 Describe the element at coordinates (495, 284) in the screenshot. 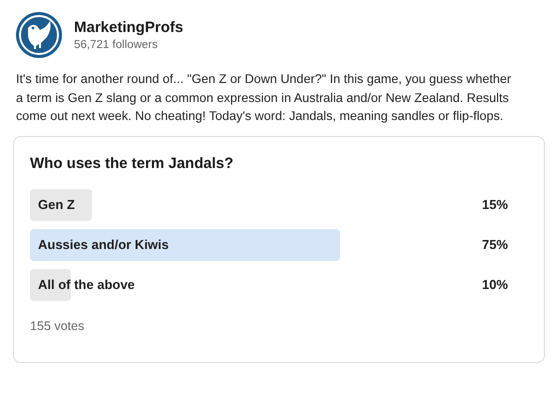

I see `option-percent: 10%` at that location.